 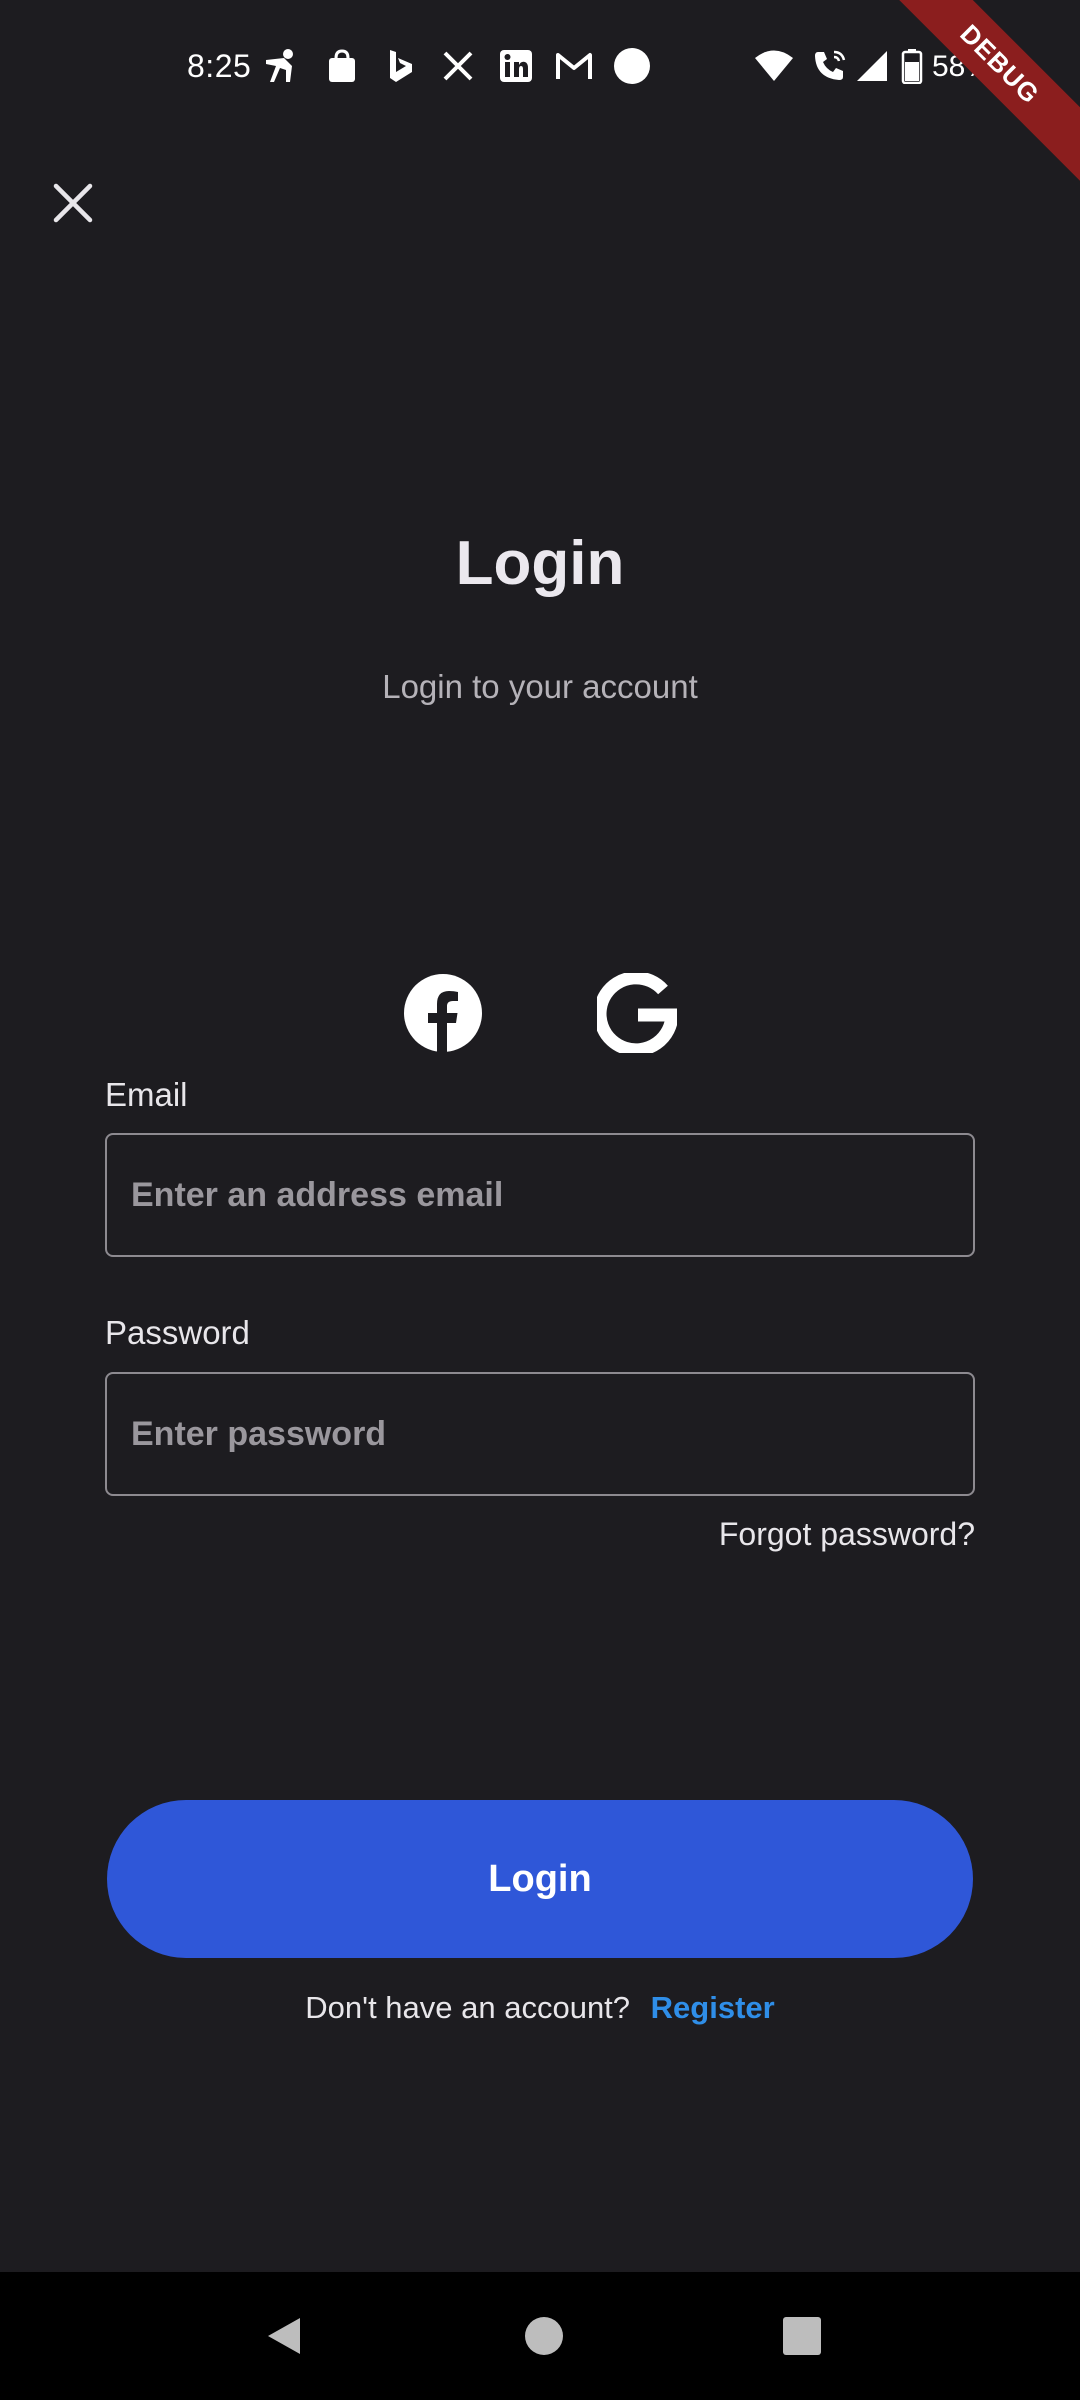 I want to click on forgot-password-link: Forgot password?, so click(x=847, y=1534).